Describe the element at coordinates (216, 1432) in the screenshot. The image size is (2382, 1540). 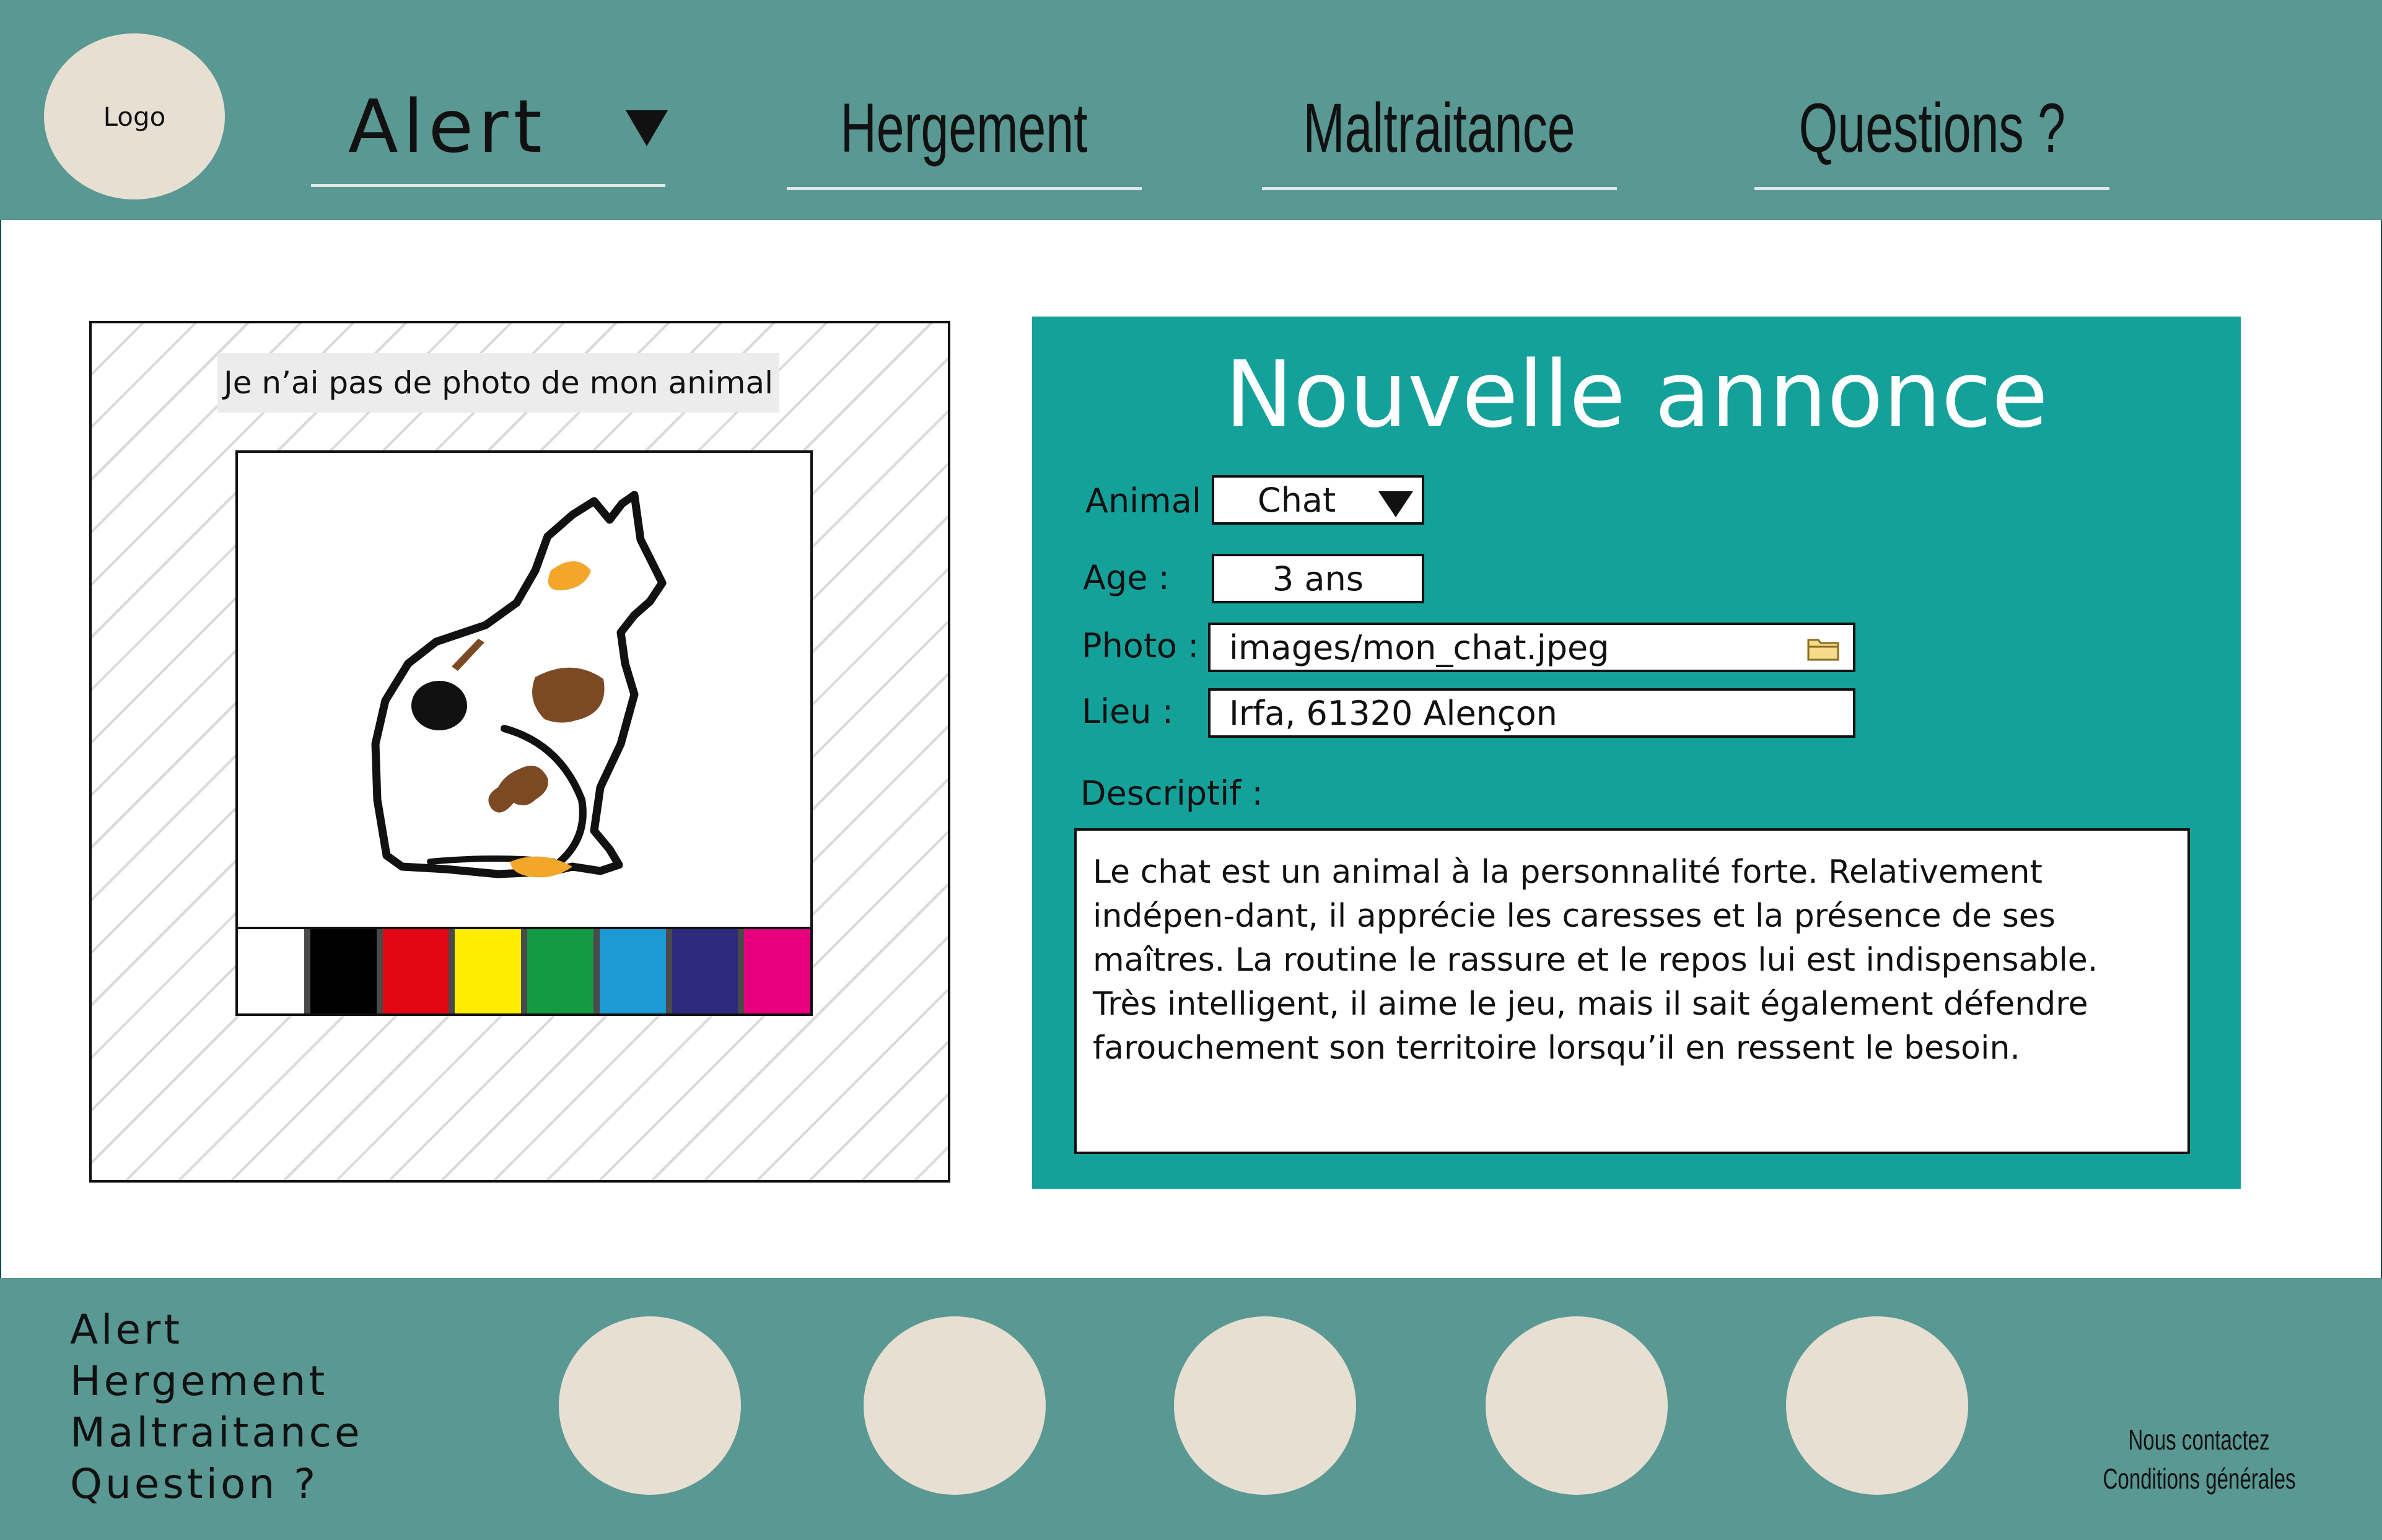
I see `footer-link-maltraitance: Maltraitance` at that location.